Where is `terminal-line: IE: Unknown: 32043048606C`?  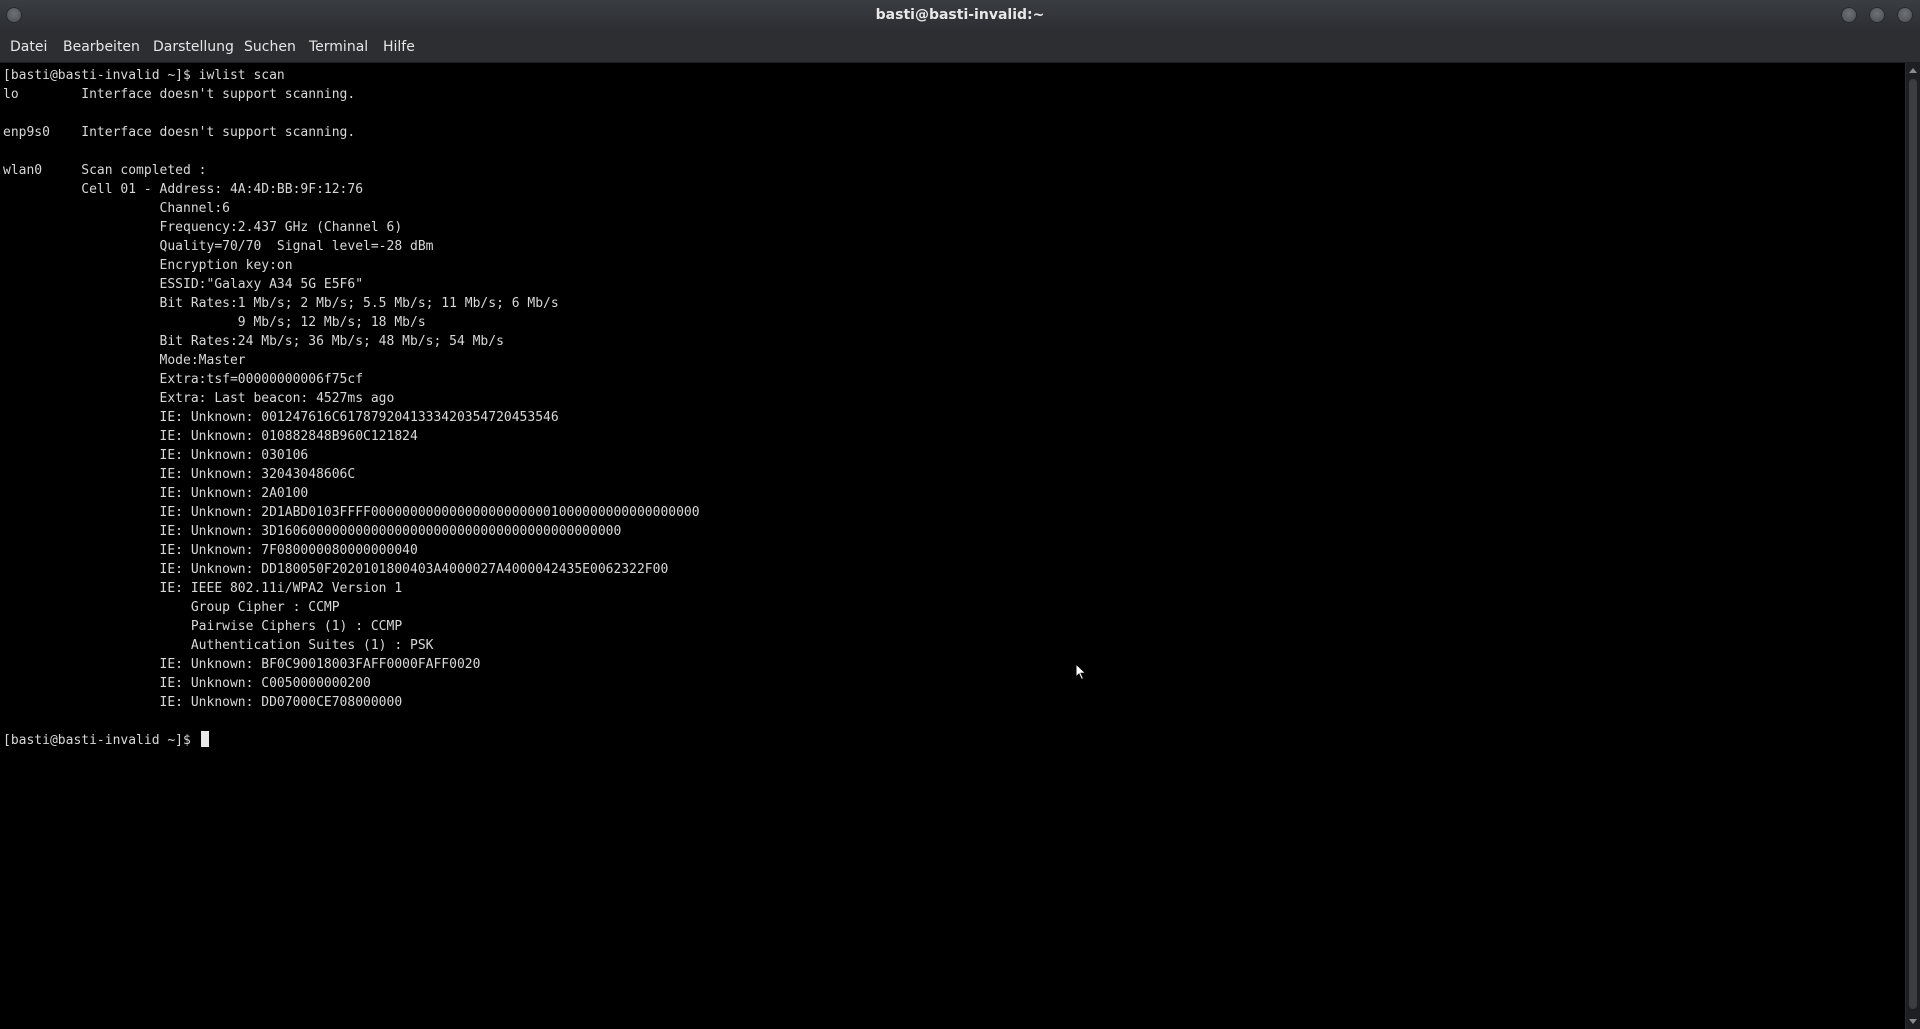 terminal-line: IE: Unknown: 32043048606C is located at coordinates (179, 474).